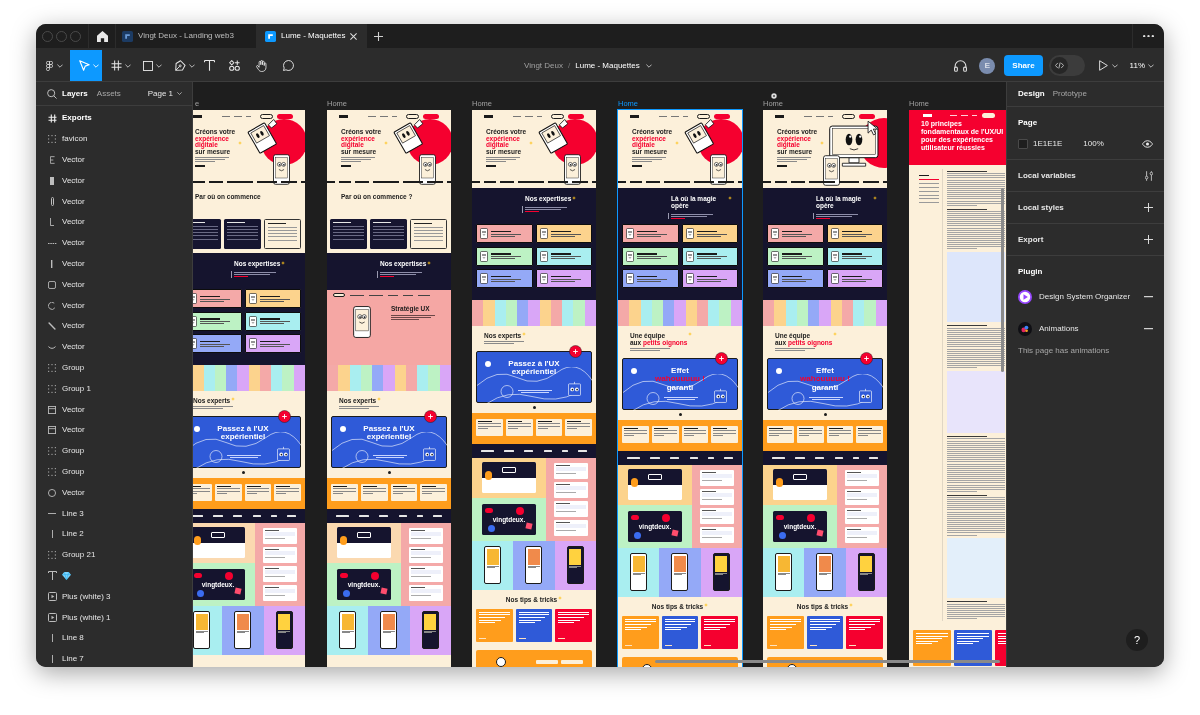  Describe the element at coordinates (354, 36) in the screenshot. I see `close-icon` at that location.